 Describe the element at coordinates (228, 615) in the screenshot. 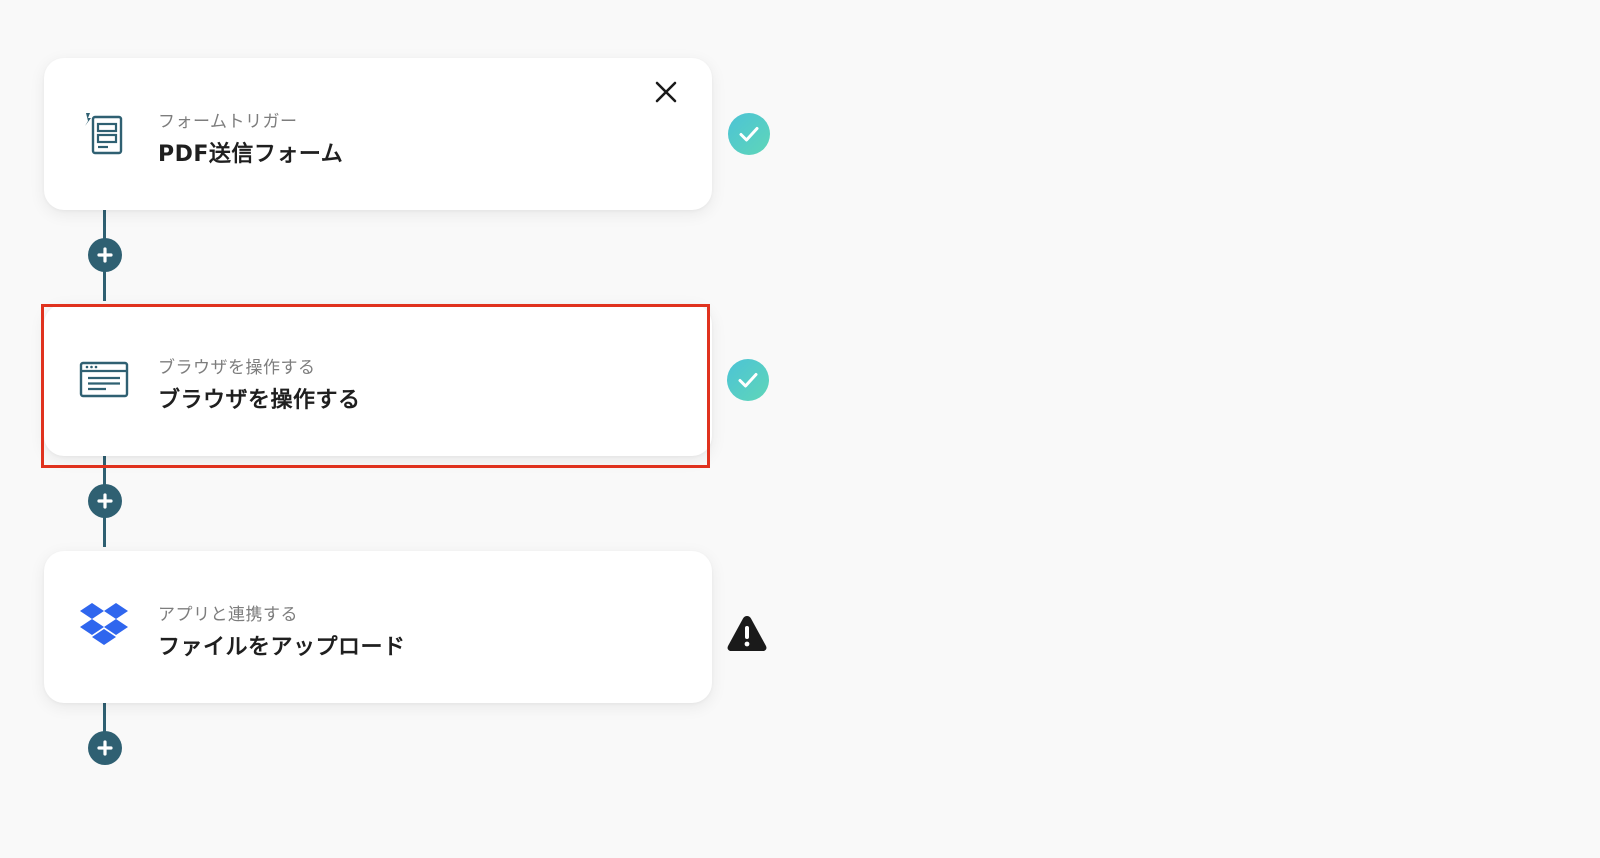

I see `step-type-label: アプリと連携する` at that location.